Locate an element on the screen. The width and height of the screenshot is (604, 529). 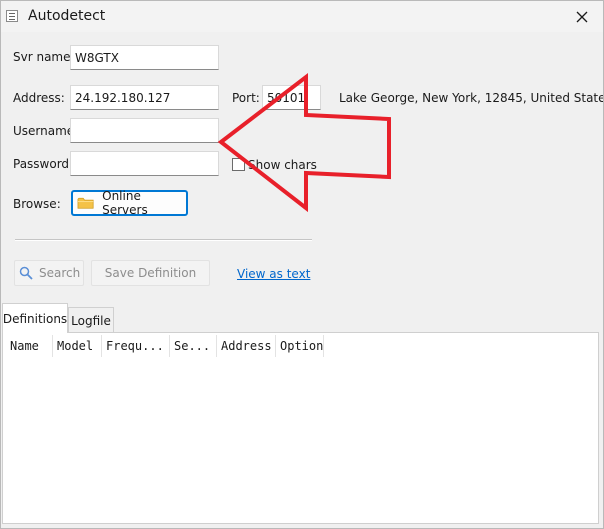
column-header-address: Address is located at coordinates (246, 346).